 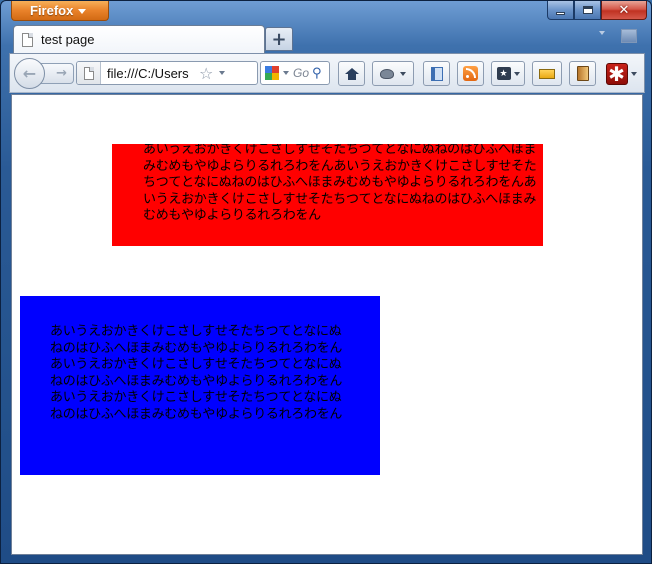 What do you see at coordinates (560, 13) in the screenshot?
I see `minimize-icon` at bounding box center [560, 13].